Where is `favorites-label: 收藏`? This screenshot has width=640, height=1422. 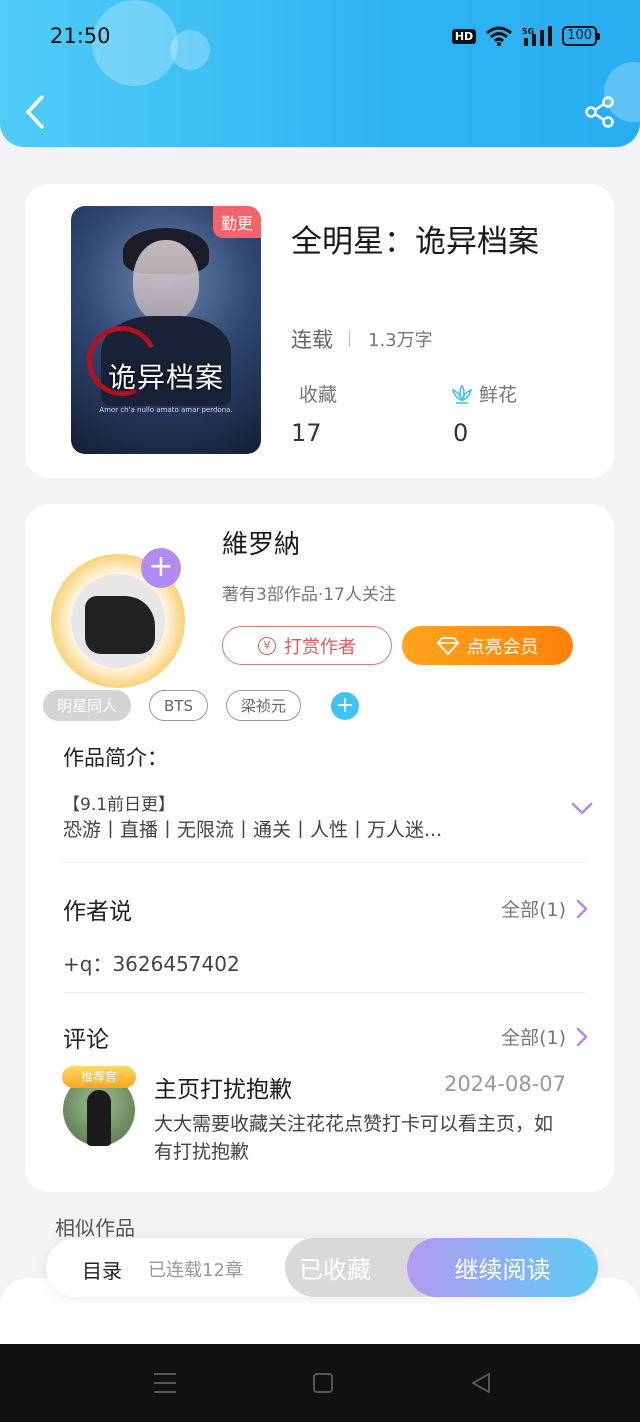 favorites-label: 收藏 is located at coordinates (318, 395).